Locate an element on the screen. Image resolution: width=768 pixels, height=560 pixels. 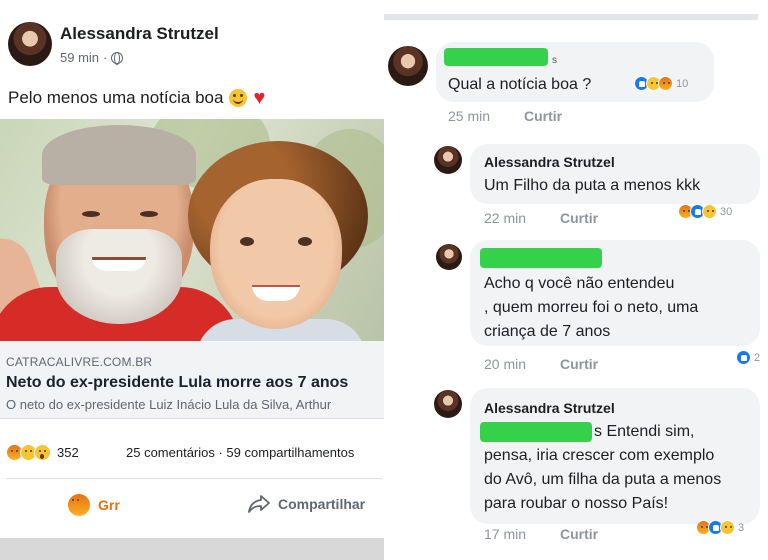
post-author-name: Alessandra Strutzel is located at coordinates (139, 34).